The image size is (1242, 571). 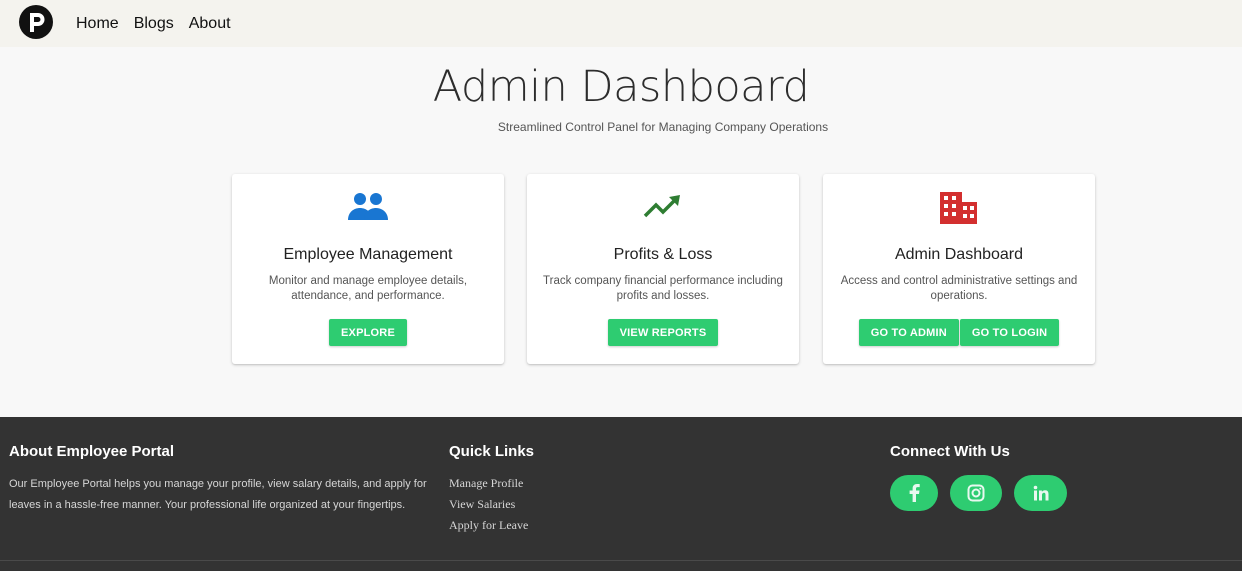 I want to click on view-reports-button: VIEW REPORTS, so click(x=663, y=332).